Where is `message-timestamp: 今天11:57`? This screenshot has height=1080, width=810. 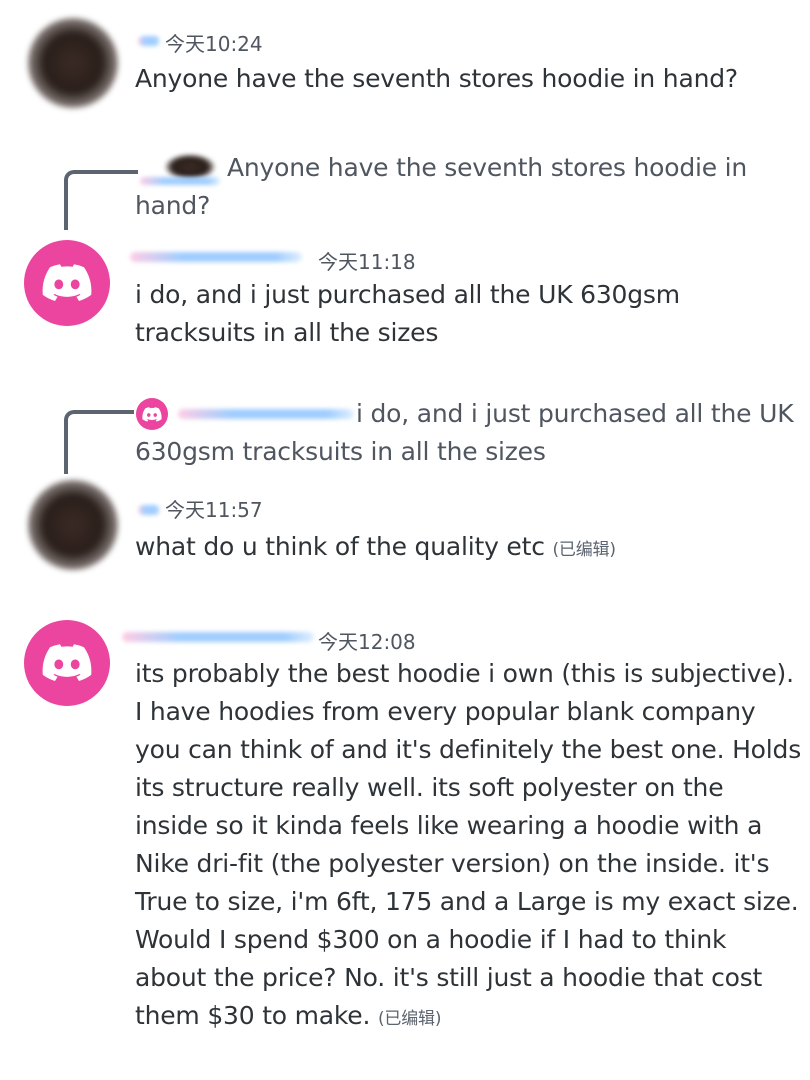 message-timestamp: 今天11:57 is located at coordinates (214, 510).